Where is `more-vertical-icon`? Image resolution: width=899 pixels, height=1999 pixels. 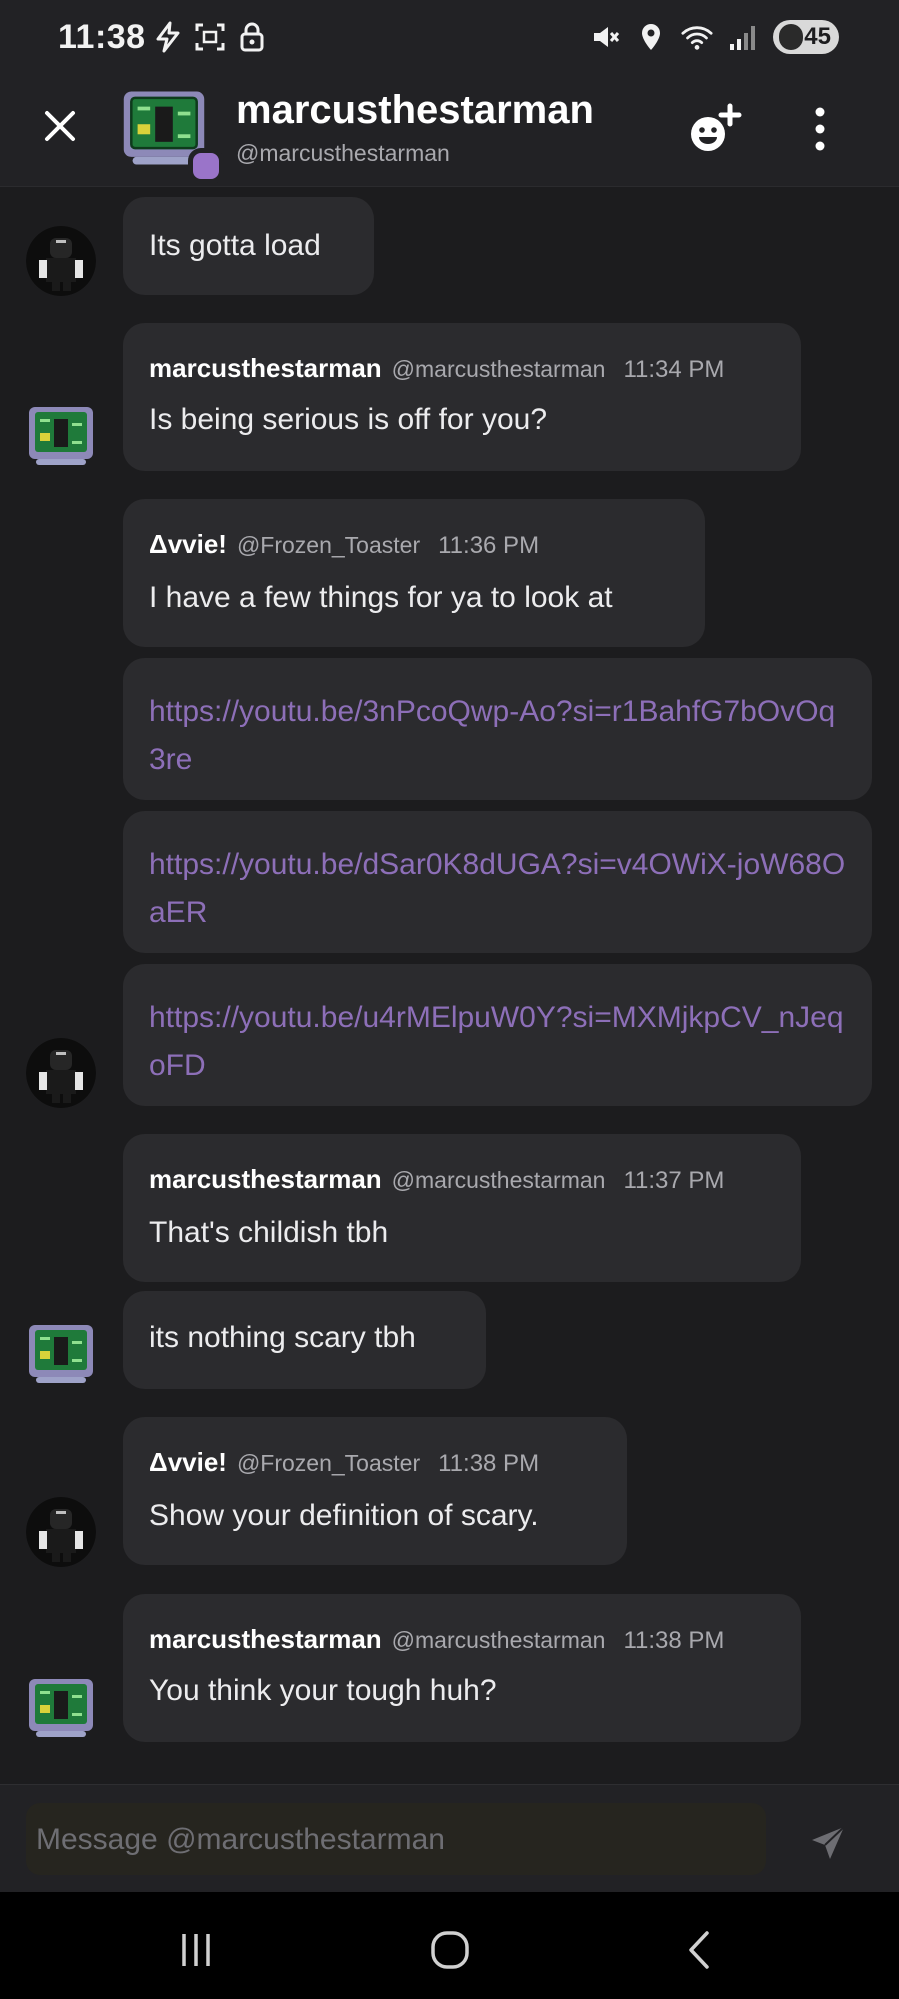
more-vertical-icon is located at coordinates (820, 129).